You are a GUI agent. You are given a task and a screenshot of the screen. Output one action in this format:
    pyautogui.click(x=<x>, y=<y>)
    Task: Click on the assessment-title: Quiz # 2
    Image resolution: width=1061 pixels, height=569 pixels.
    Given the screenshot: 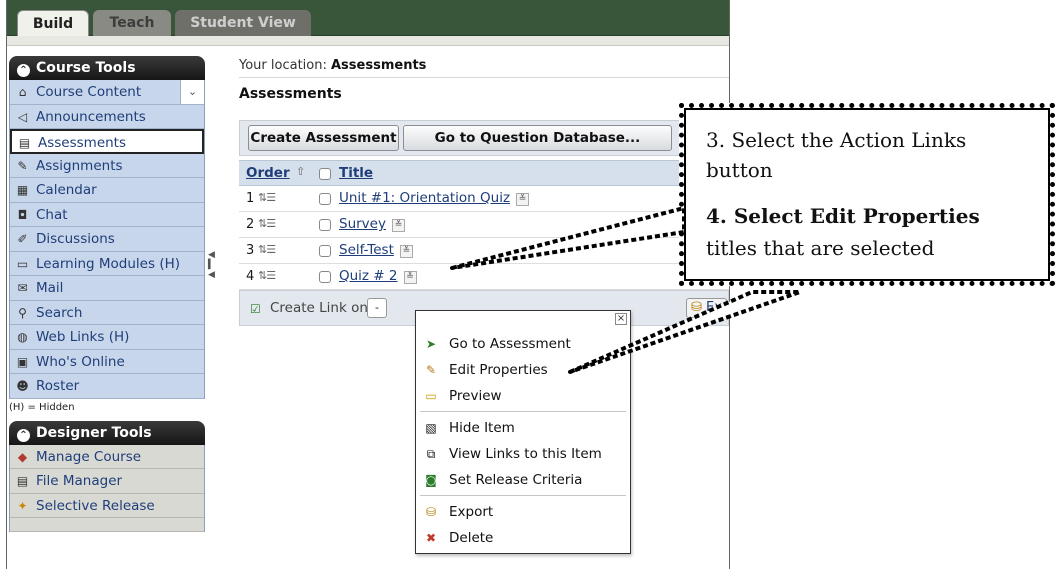 What is the action you would take?
    pyautogui.click(x=368, y=276)
    